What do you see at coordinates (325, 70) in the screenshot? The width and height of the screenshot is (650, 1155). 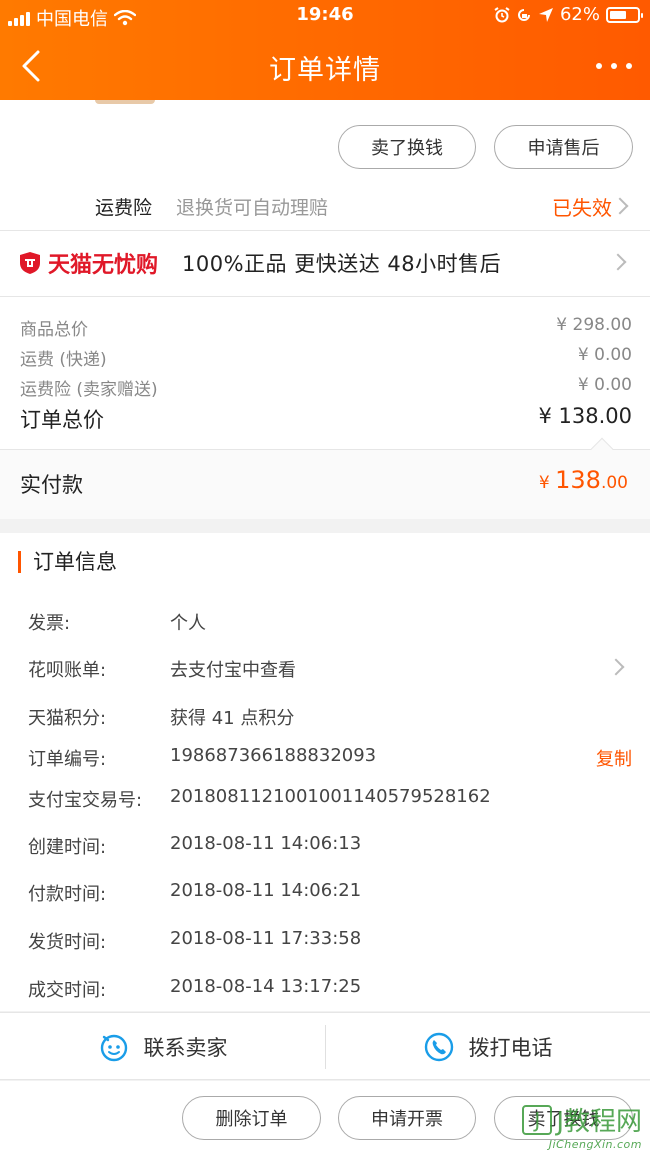 I see `page-title: 订单详情` at bounding box center [325, 70].